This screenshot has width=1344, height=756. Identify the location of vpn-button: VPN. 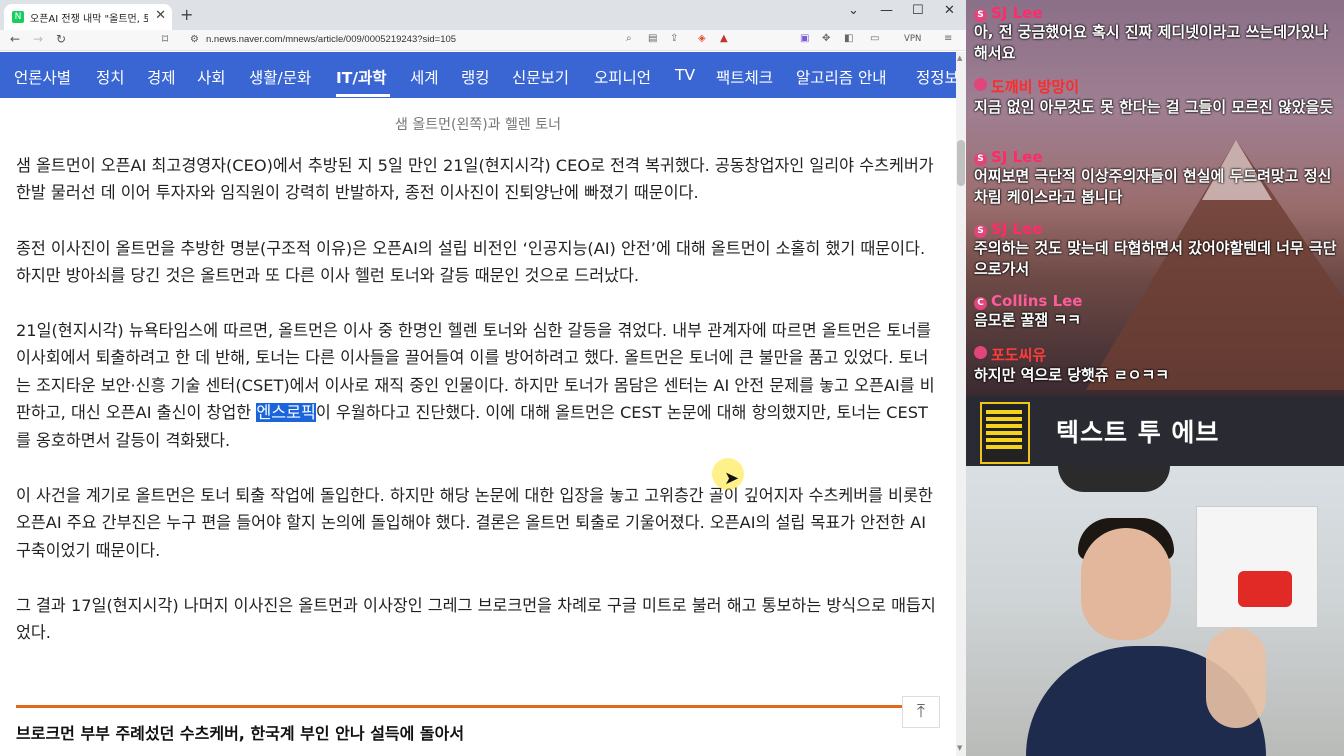
(912, 39).